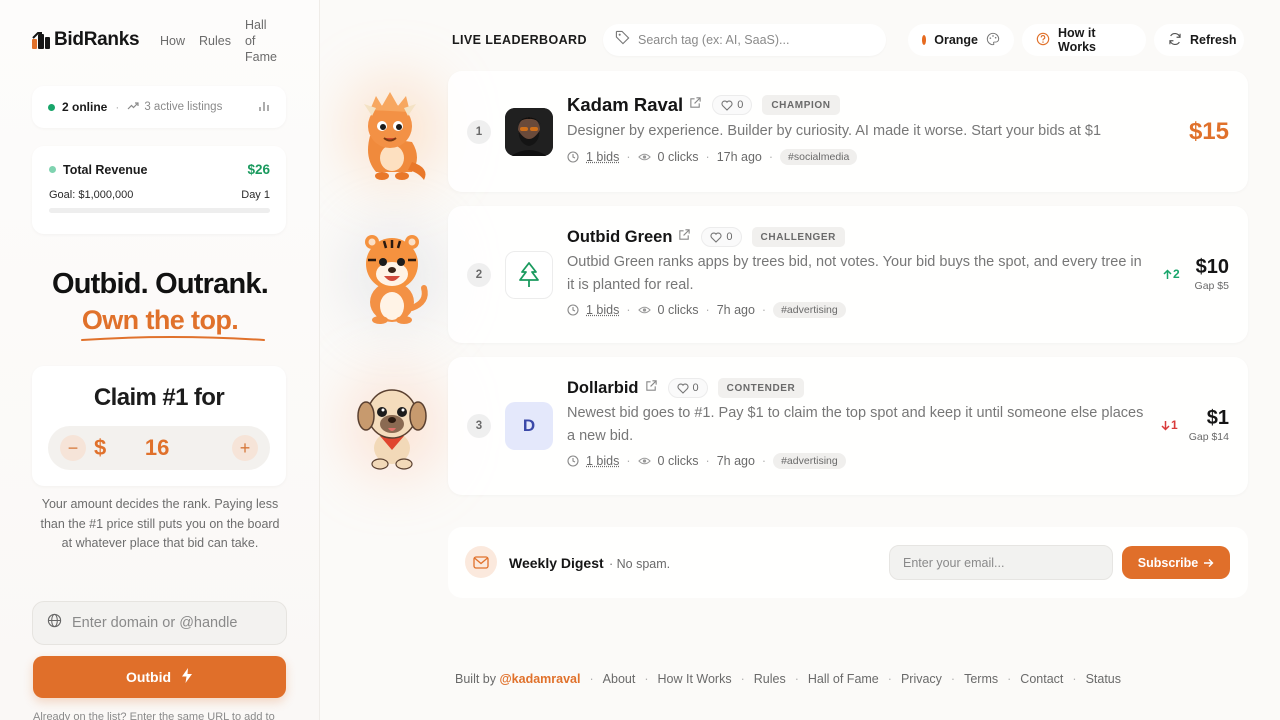 The image size is (1280, 720). Describe the element at coordinates (159, 677) in the screenshot. I see `outbid-button: Outbid` at that location.